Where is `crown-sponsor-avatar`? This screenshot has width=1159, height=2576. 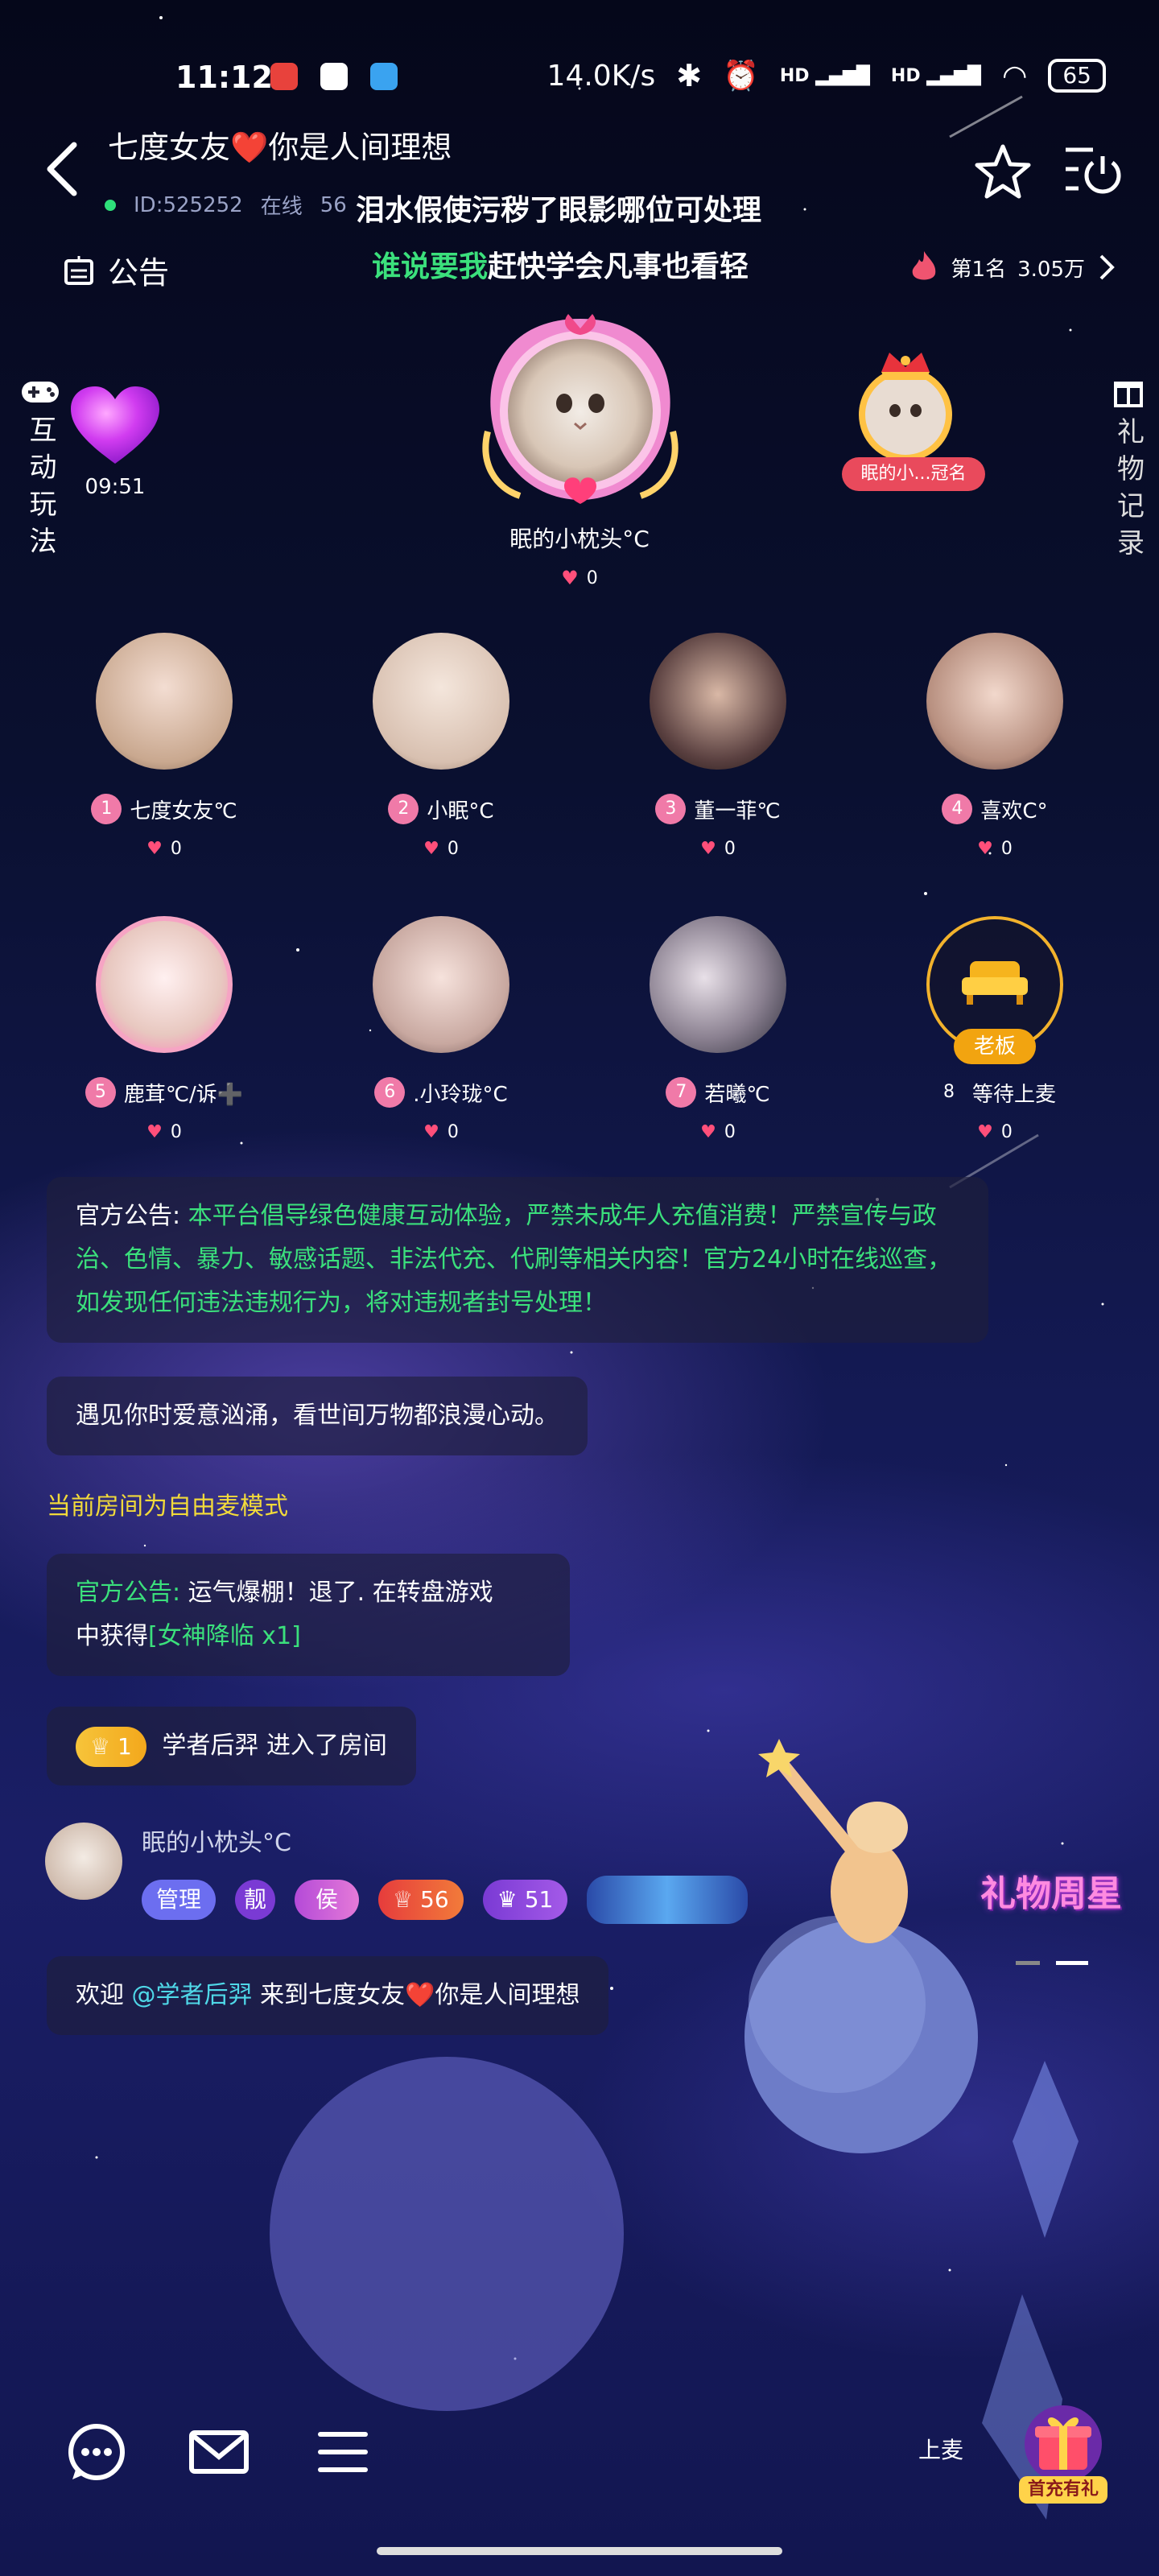 crown-sponsor-avatar is located at coordinates (905, 406).